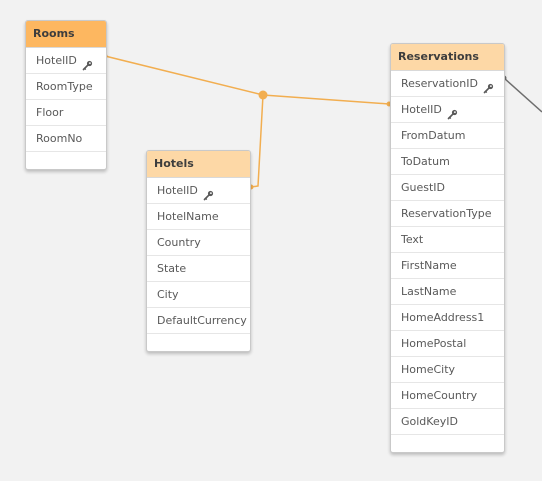  I want to click on field-label: FirstName, so click(429, 265).